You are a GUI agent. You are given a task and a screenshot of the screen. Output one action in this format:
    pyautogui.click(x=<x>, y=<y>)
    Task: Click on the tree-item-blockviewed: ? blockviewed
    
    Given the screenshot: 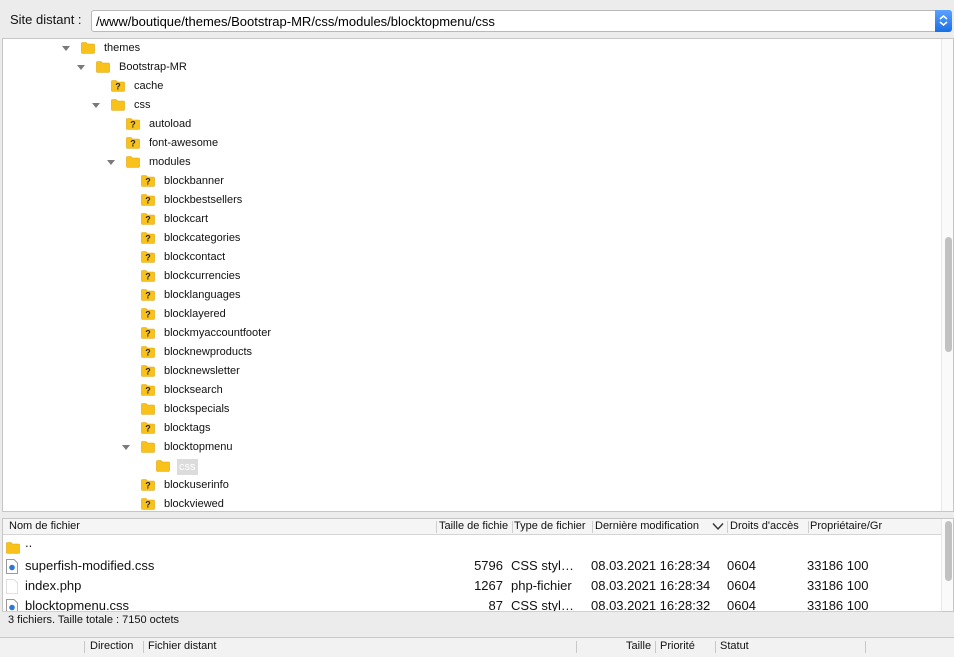 What is the action you would take?
    pyautogui.click(x=468, y=503)
    